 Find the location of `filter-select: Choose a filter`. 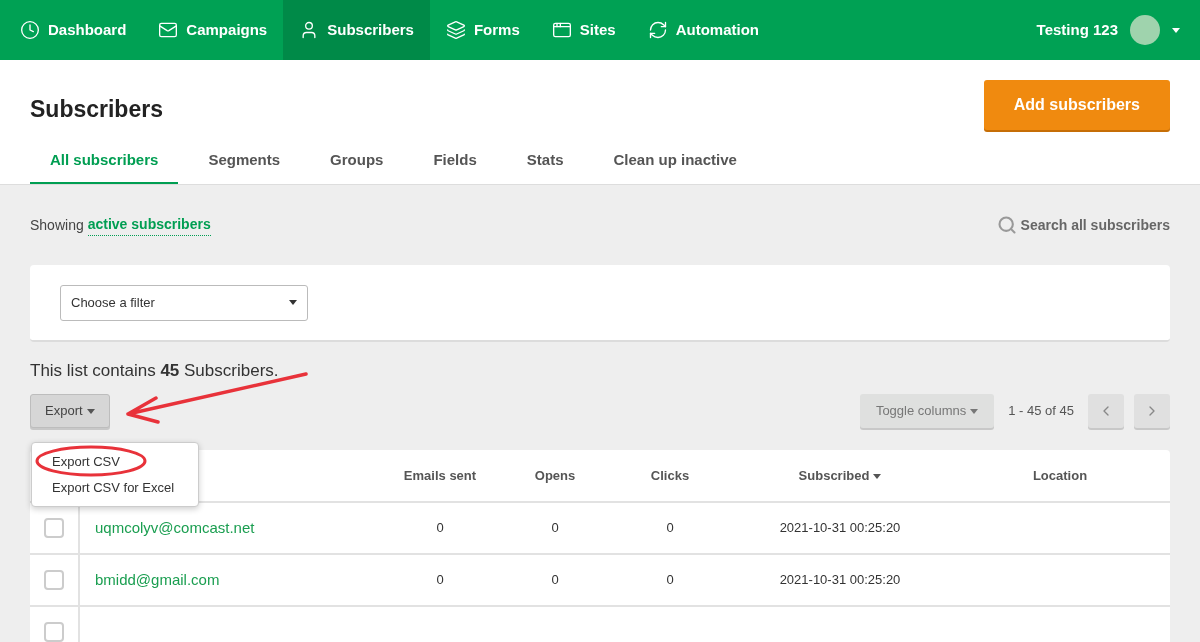

filter-select: Choose a filter is located at coordinates (184, 302).